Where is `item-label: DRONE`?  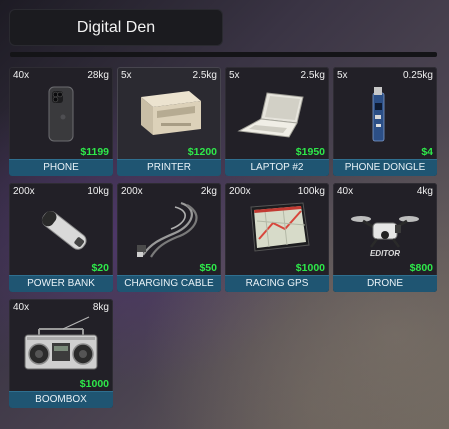
item-label: DRONE is located at coordinates (385, 283).